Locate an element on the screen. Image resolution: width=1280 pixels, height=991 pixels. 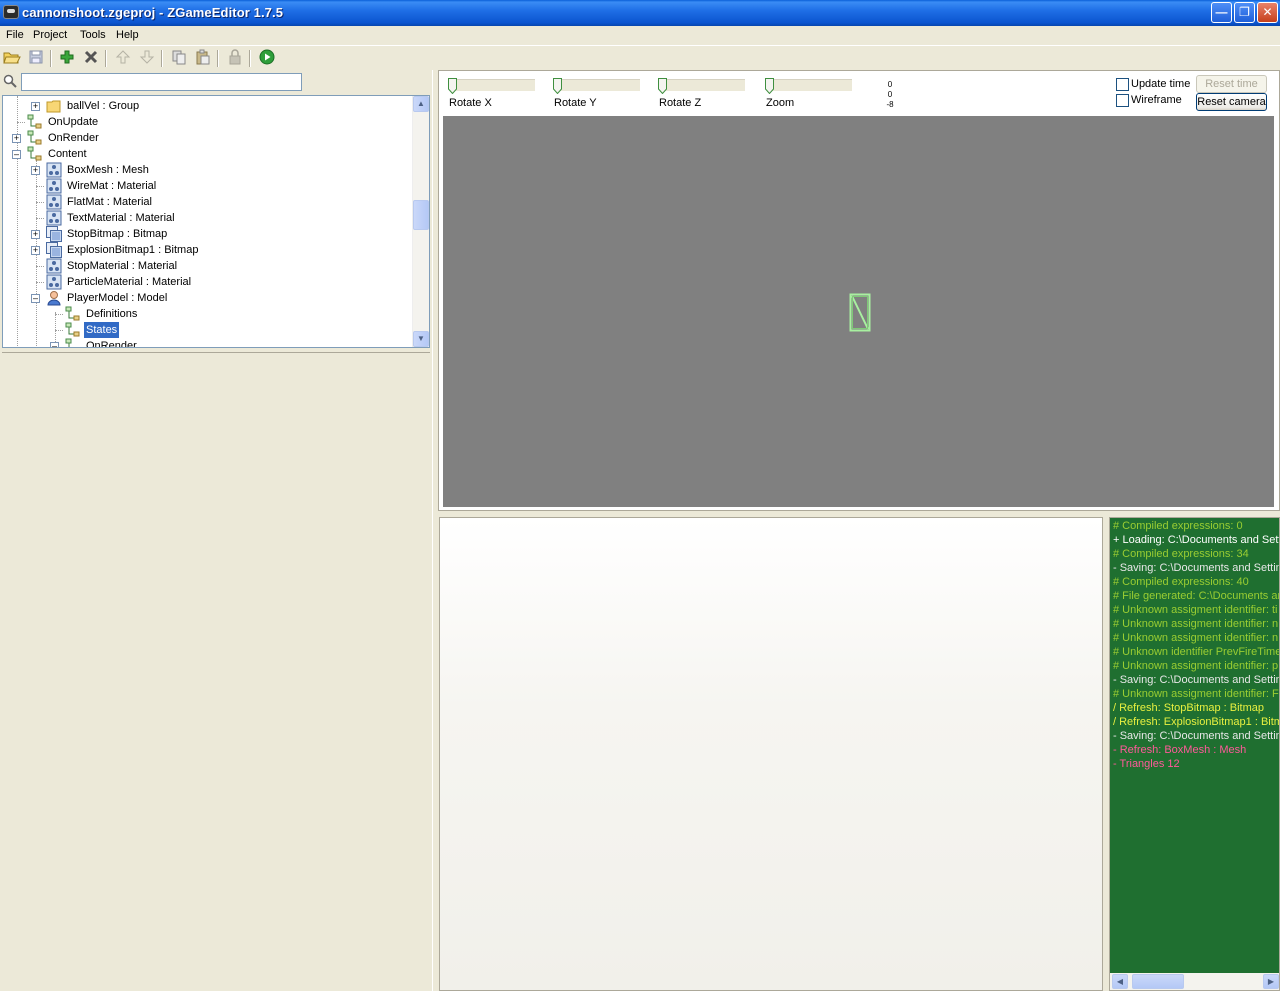
rotate-x-label: Rotate X is located at coordinates (470, 103).